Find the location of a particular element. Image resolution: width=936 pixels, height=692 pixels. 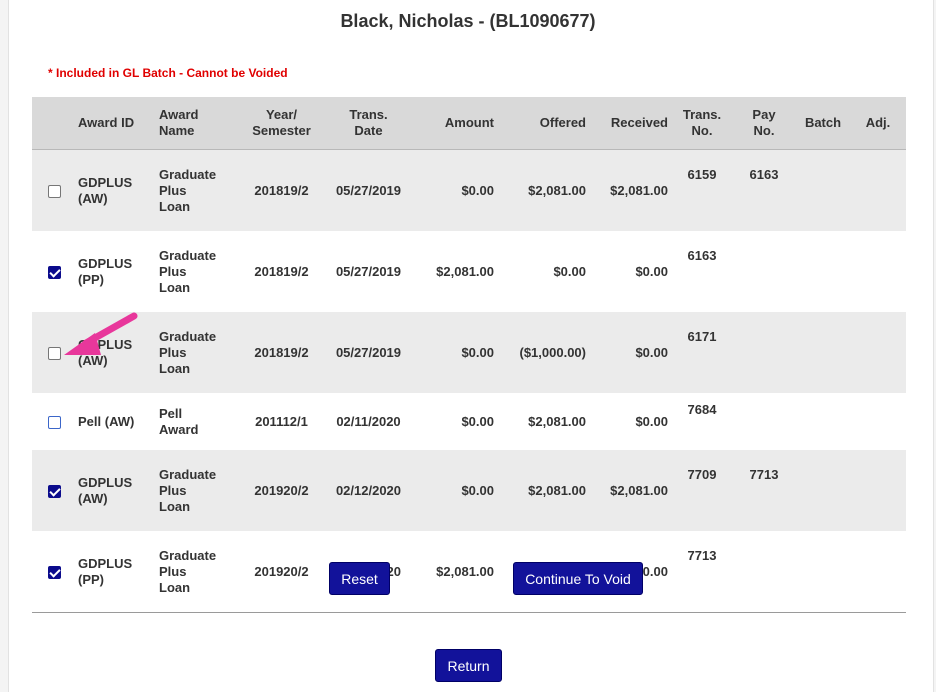

offered-cell: ($1,000.00) is located at coordinates (544, 352).